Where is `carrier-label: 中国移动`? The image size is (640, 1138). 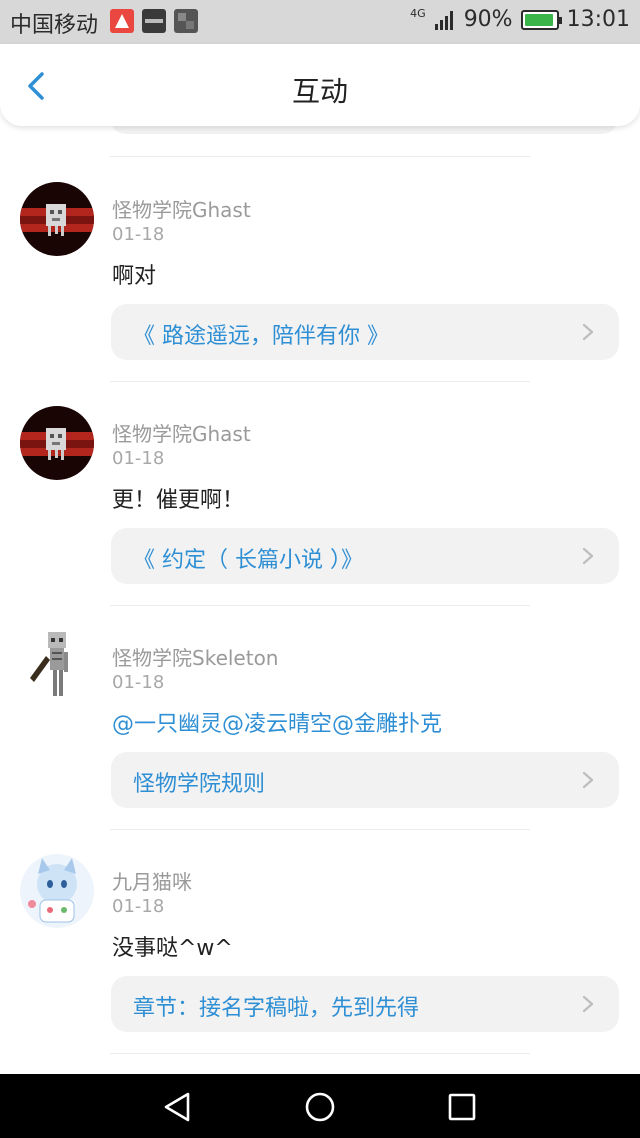
carrier-label: 中国移动 is located at coordinates (54, 25).